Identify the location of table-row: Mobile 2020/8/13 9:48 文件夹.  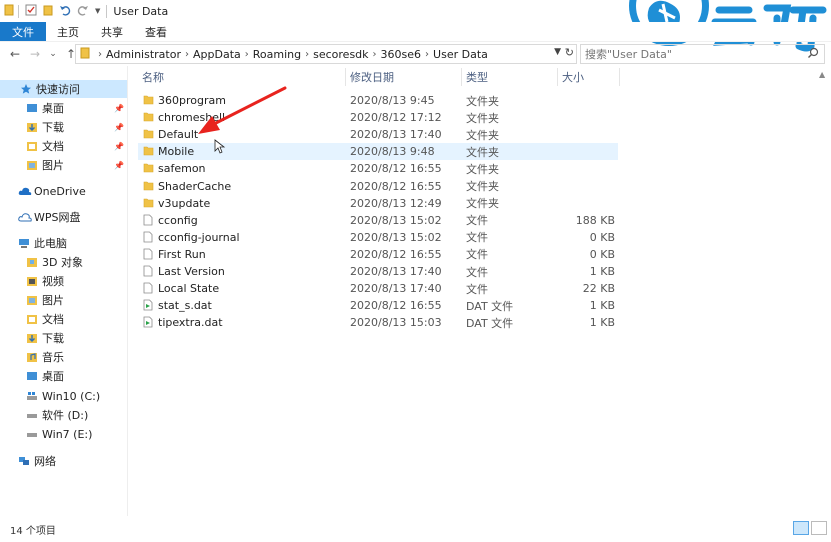
(378, 152).